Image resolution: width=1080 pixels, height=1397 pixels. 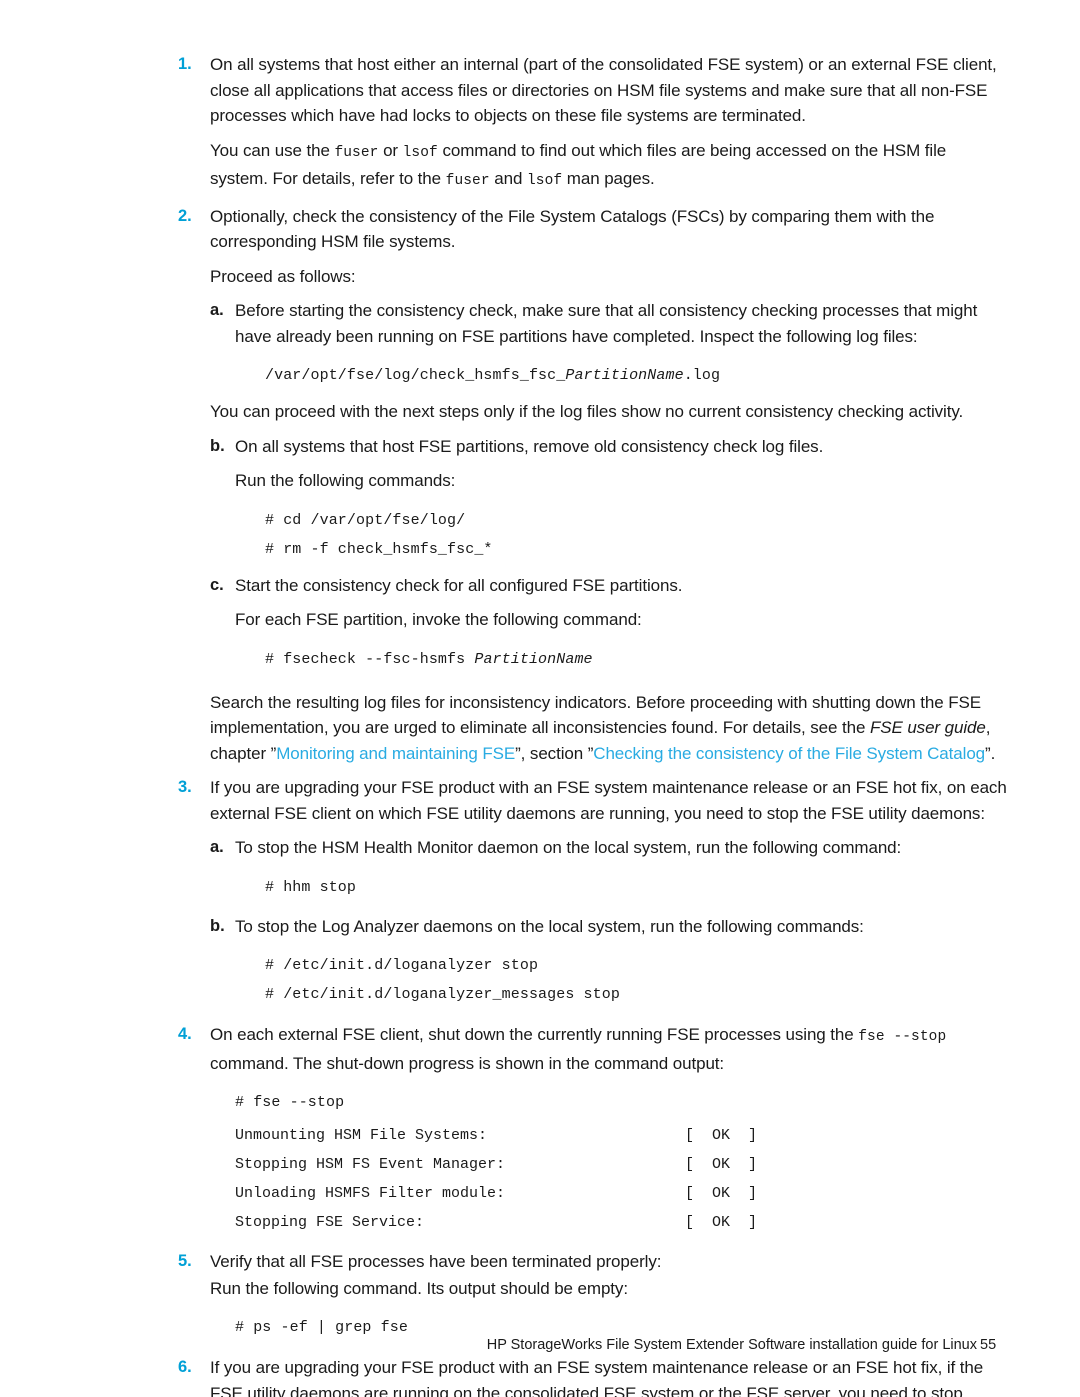 I want to click on list-marker-3a: a., so click(x=217, y=847).